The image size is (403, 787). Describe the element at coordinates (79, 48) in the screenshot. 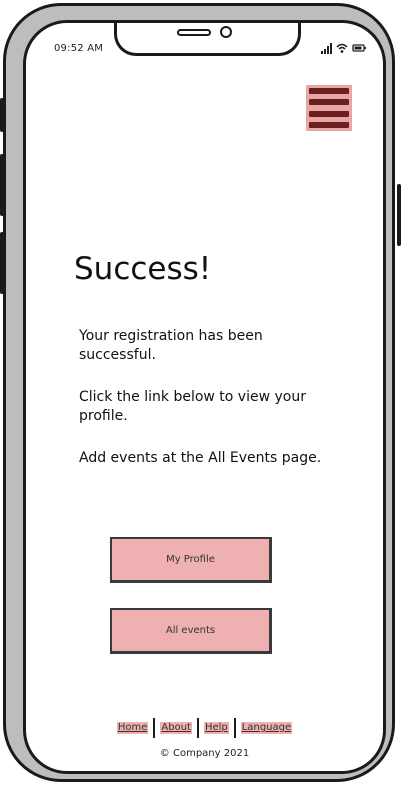

I see `status-time: 09:52 AM` at that location.